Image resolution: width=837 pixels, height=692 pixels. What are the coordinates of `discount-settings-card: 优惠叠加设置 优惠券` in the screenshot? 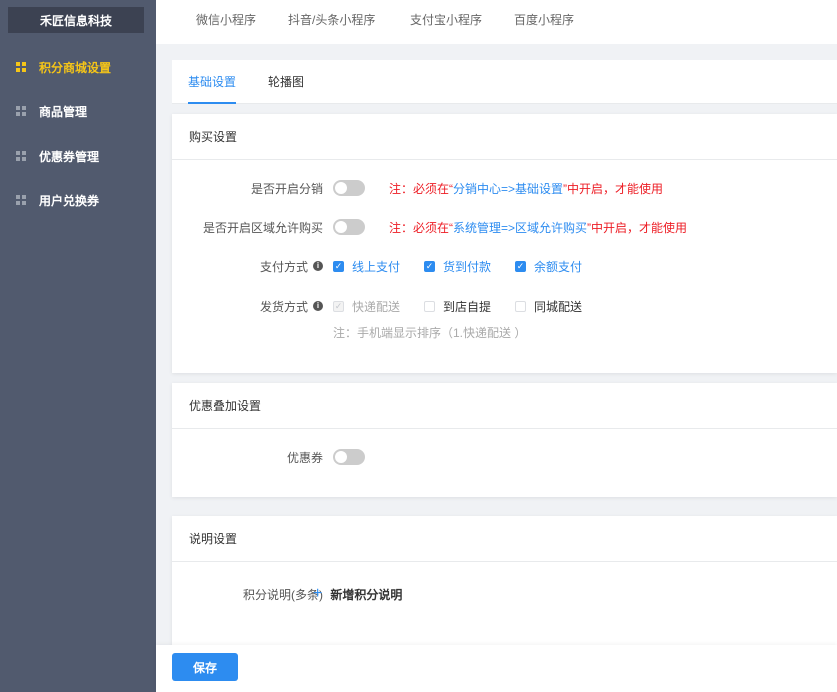 It's located at (504, 440).